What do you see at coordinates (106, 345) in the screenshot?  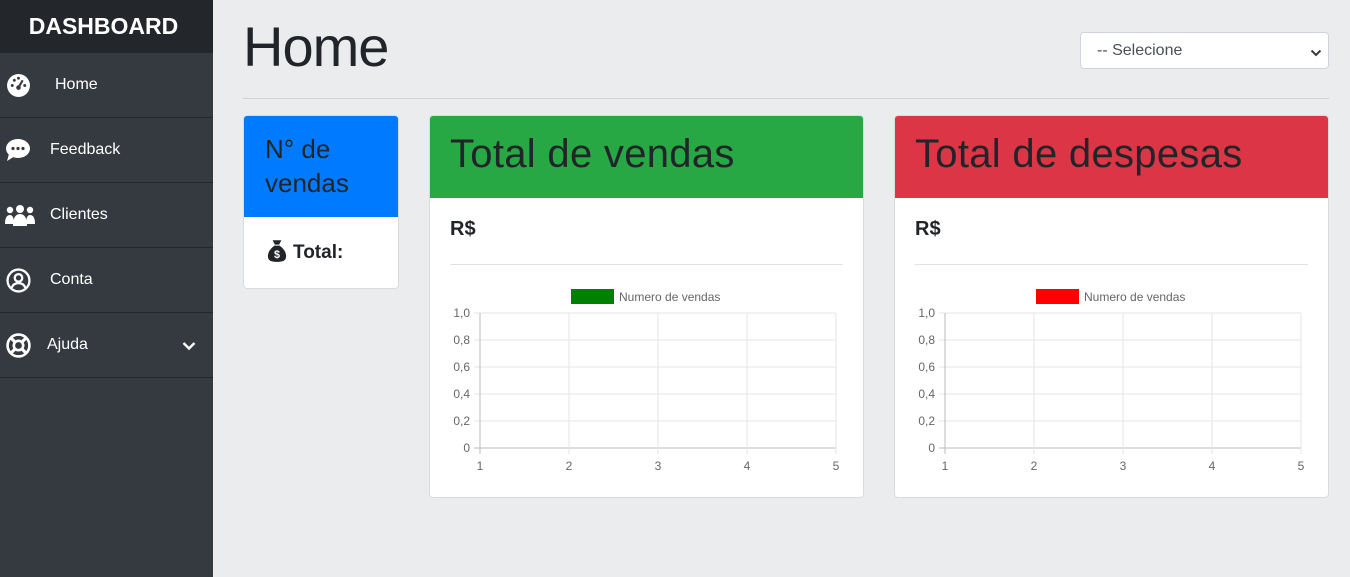 I see `sidebar-item-ajuda: Ajuda` at bounding box center [106, 345].